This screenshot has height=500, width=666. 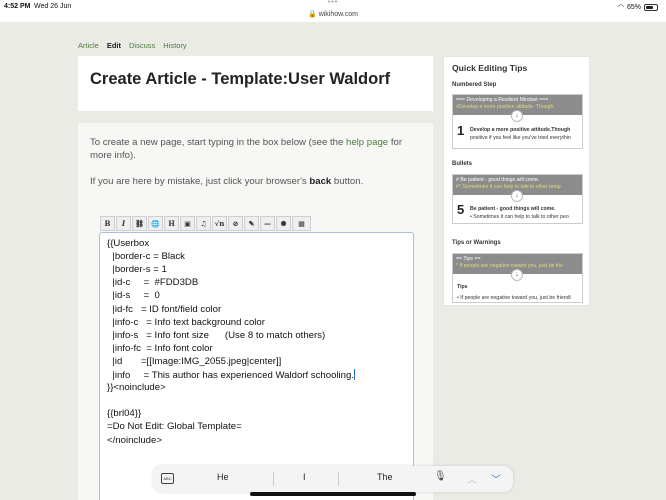 What do you see at coordinates (620, 7) in the screenshot?
I see `wifi-icon: ◠` at bounding box center [620, 7].